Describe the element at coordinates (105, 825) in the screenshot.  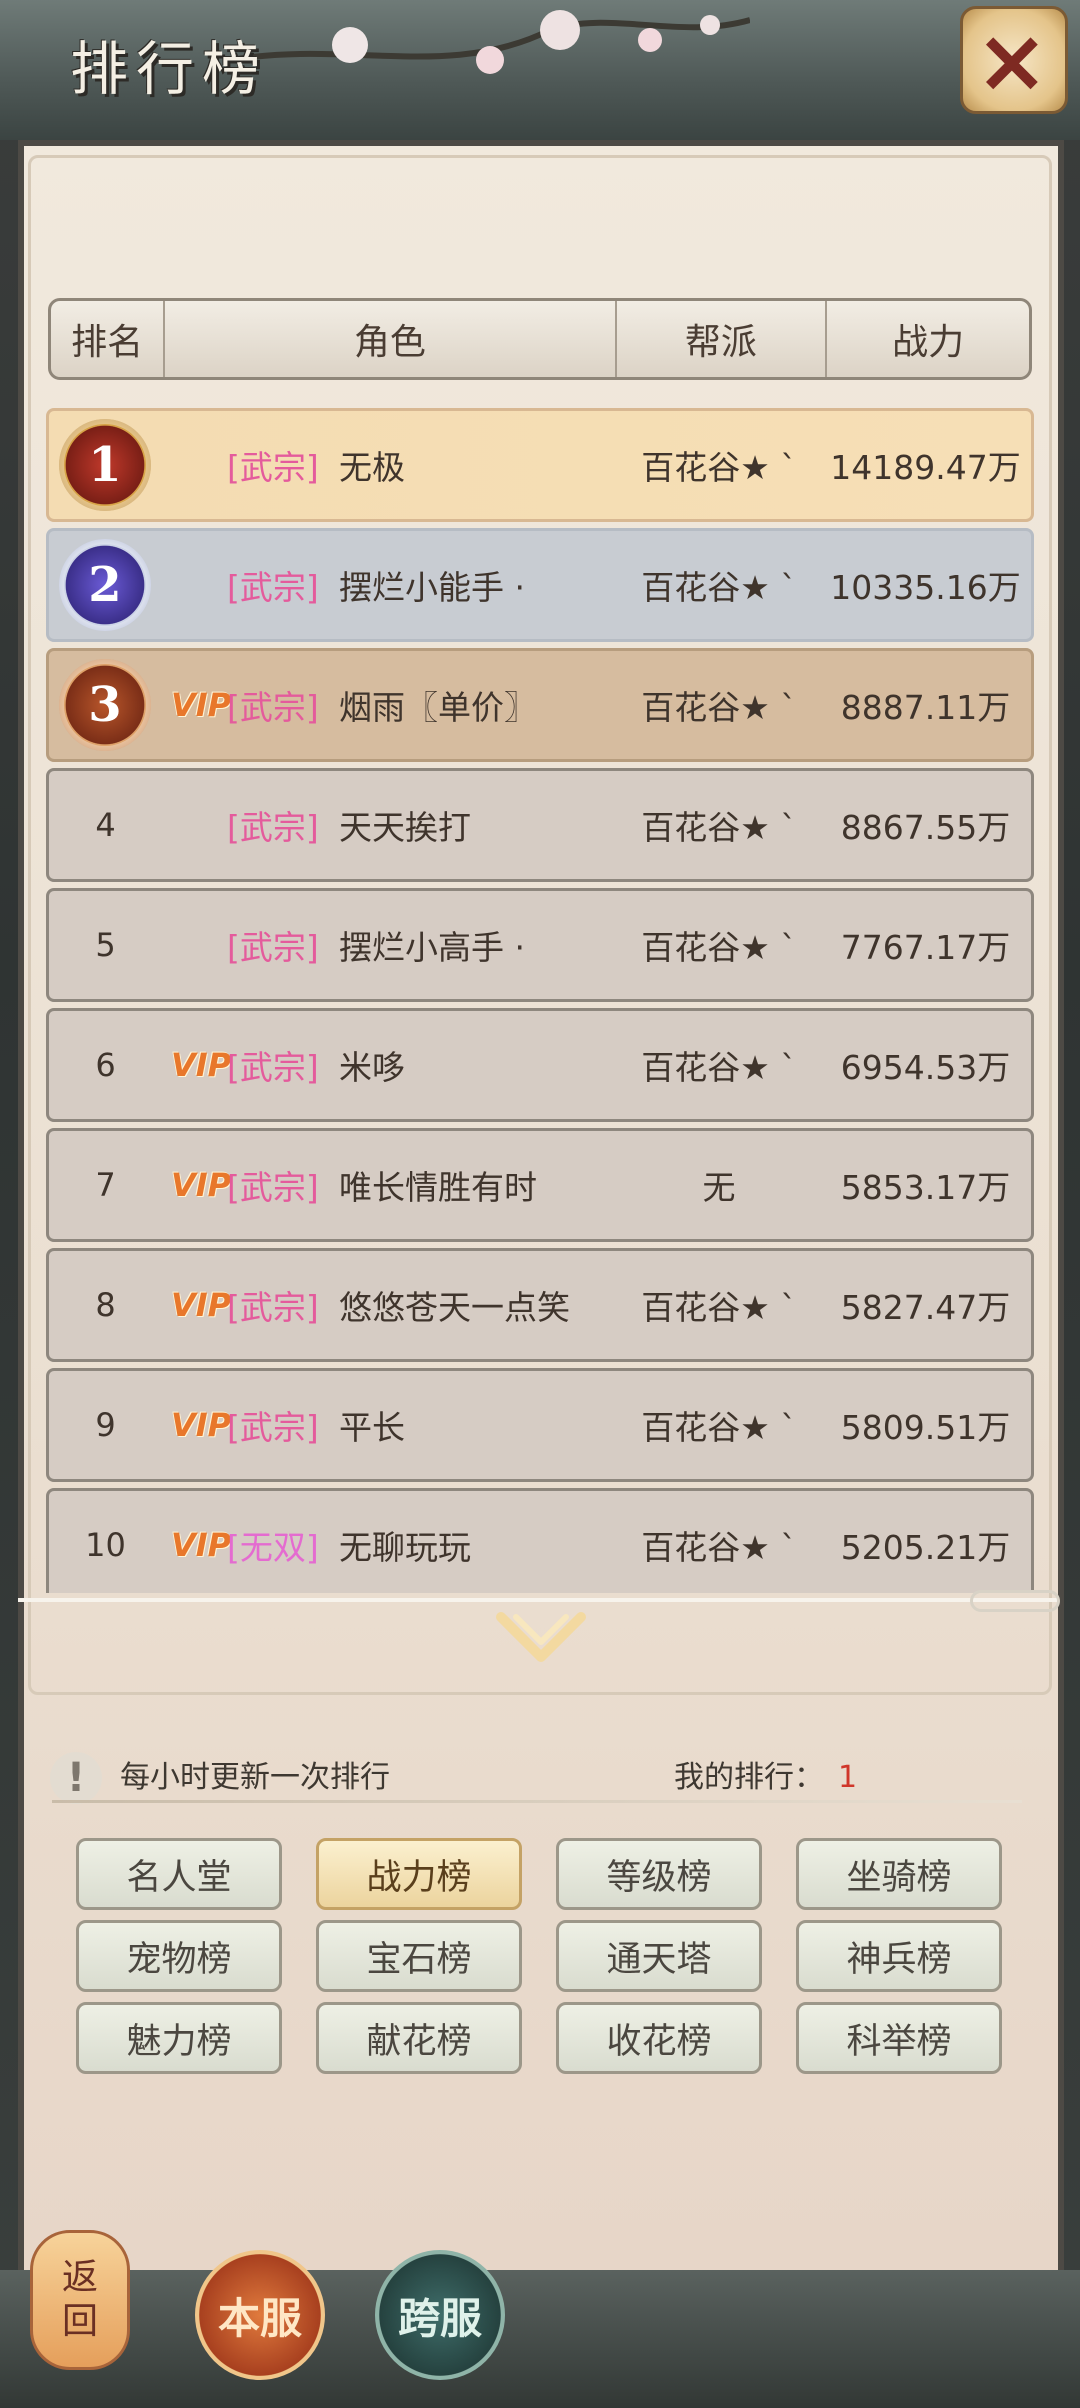
I see `rank-number: 4` at that location.